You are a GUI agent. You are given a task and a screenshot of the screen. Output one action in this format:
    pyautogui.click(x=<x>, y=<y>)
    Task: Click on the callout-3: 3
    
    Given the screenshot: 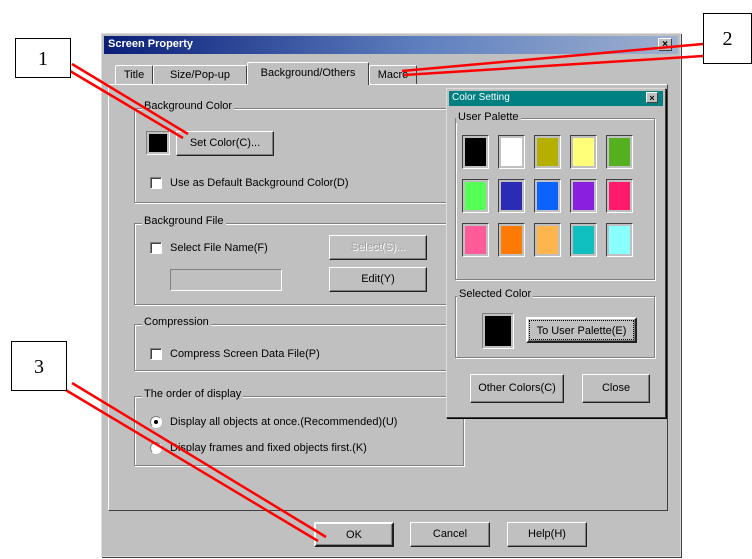 What is the action you would take?
    pyautogui.click(x=39, y=366)
    